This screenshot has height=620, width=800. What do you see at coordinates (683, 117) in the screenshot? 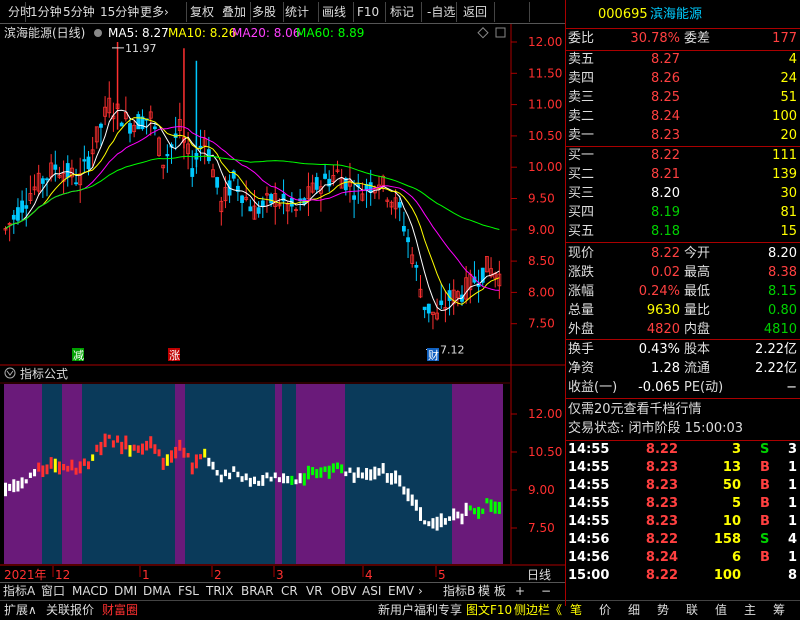
I see `ask-row: 卖二 8.24 100` at bounding box center [683, 117].